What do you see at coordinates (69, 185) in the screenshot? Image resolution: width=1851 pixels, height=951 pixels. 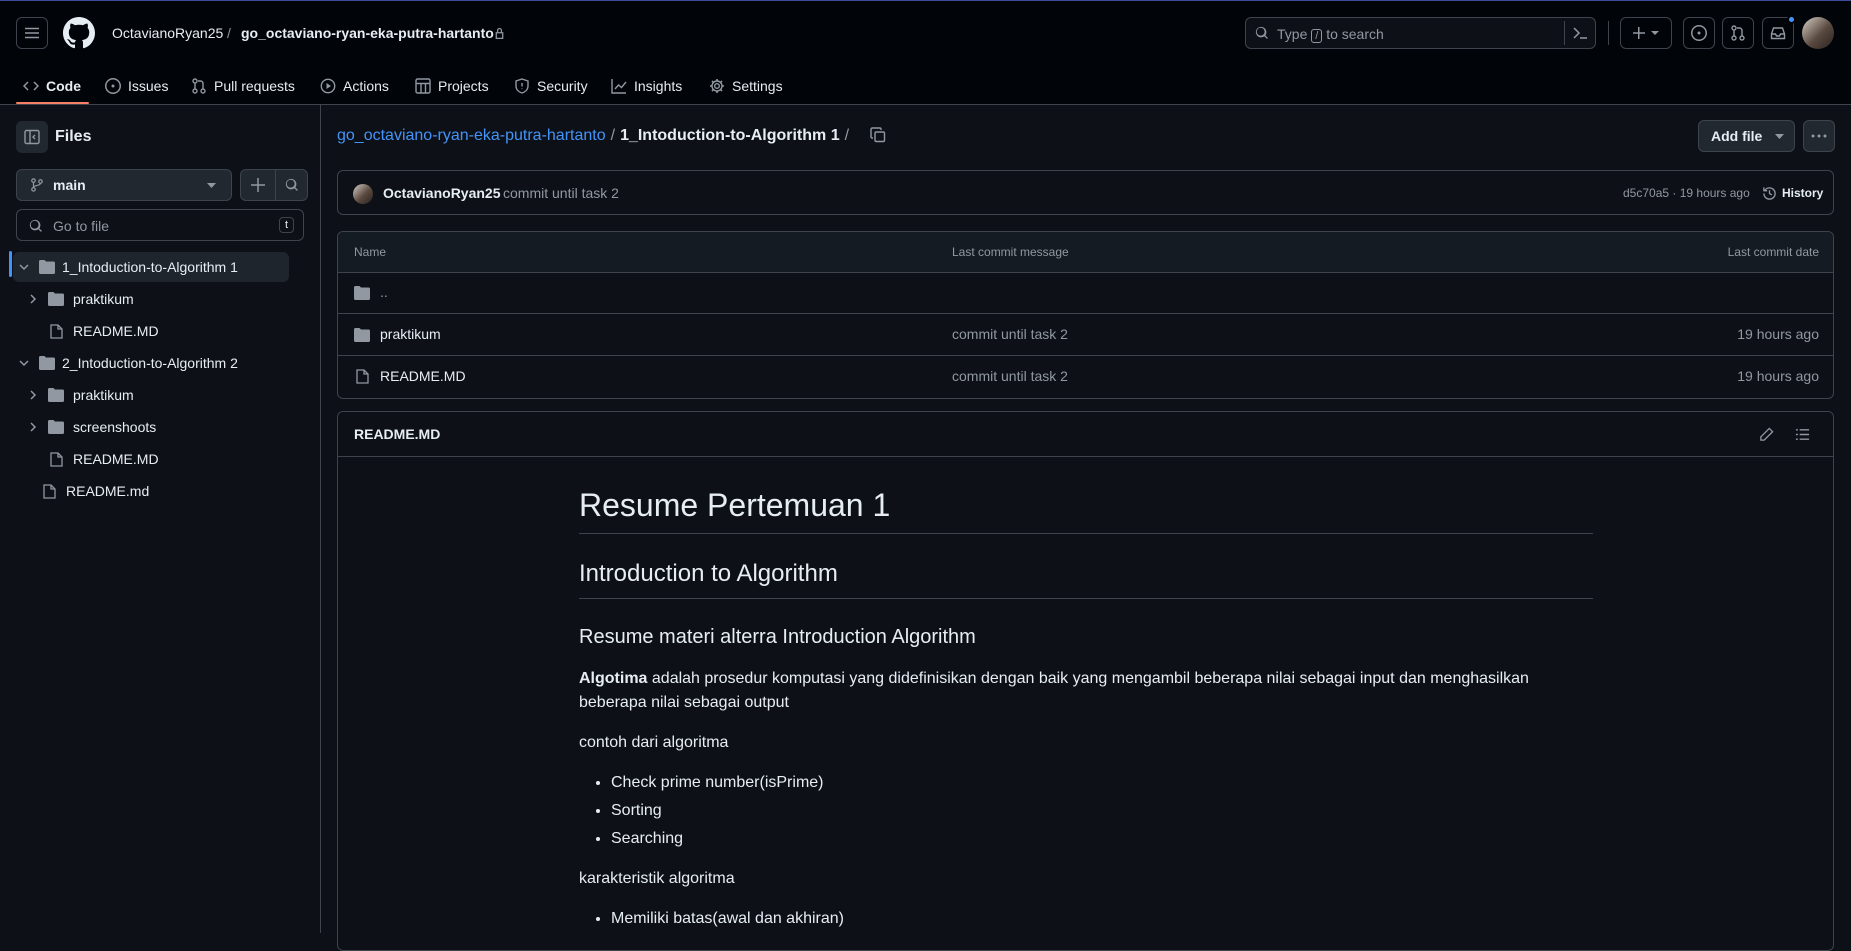 I see `branch-name: main` at bounding box center [69, 185].